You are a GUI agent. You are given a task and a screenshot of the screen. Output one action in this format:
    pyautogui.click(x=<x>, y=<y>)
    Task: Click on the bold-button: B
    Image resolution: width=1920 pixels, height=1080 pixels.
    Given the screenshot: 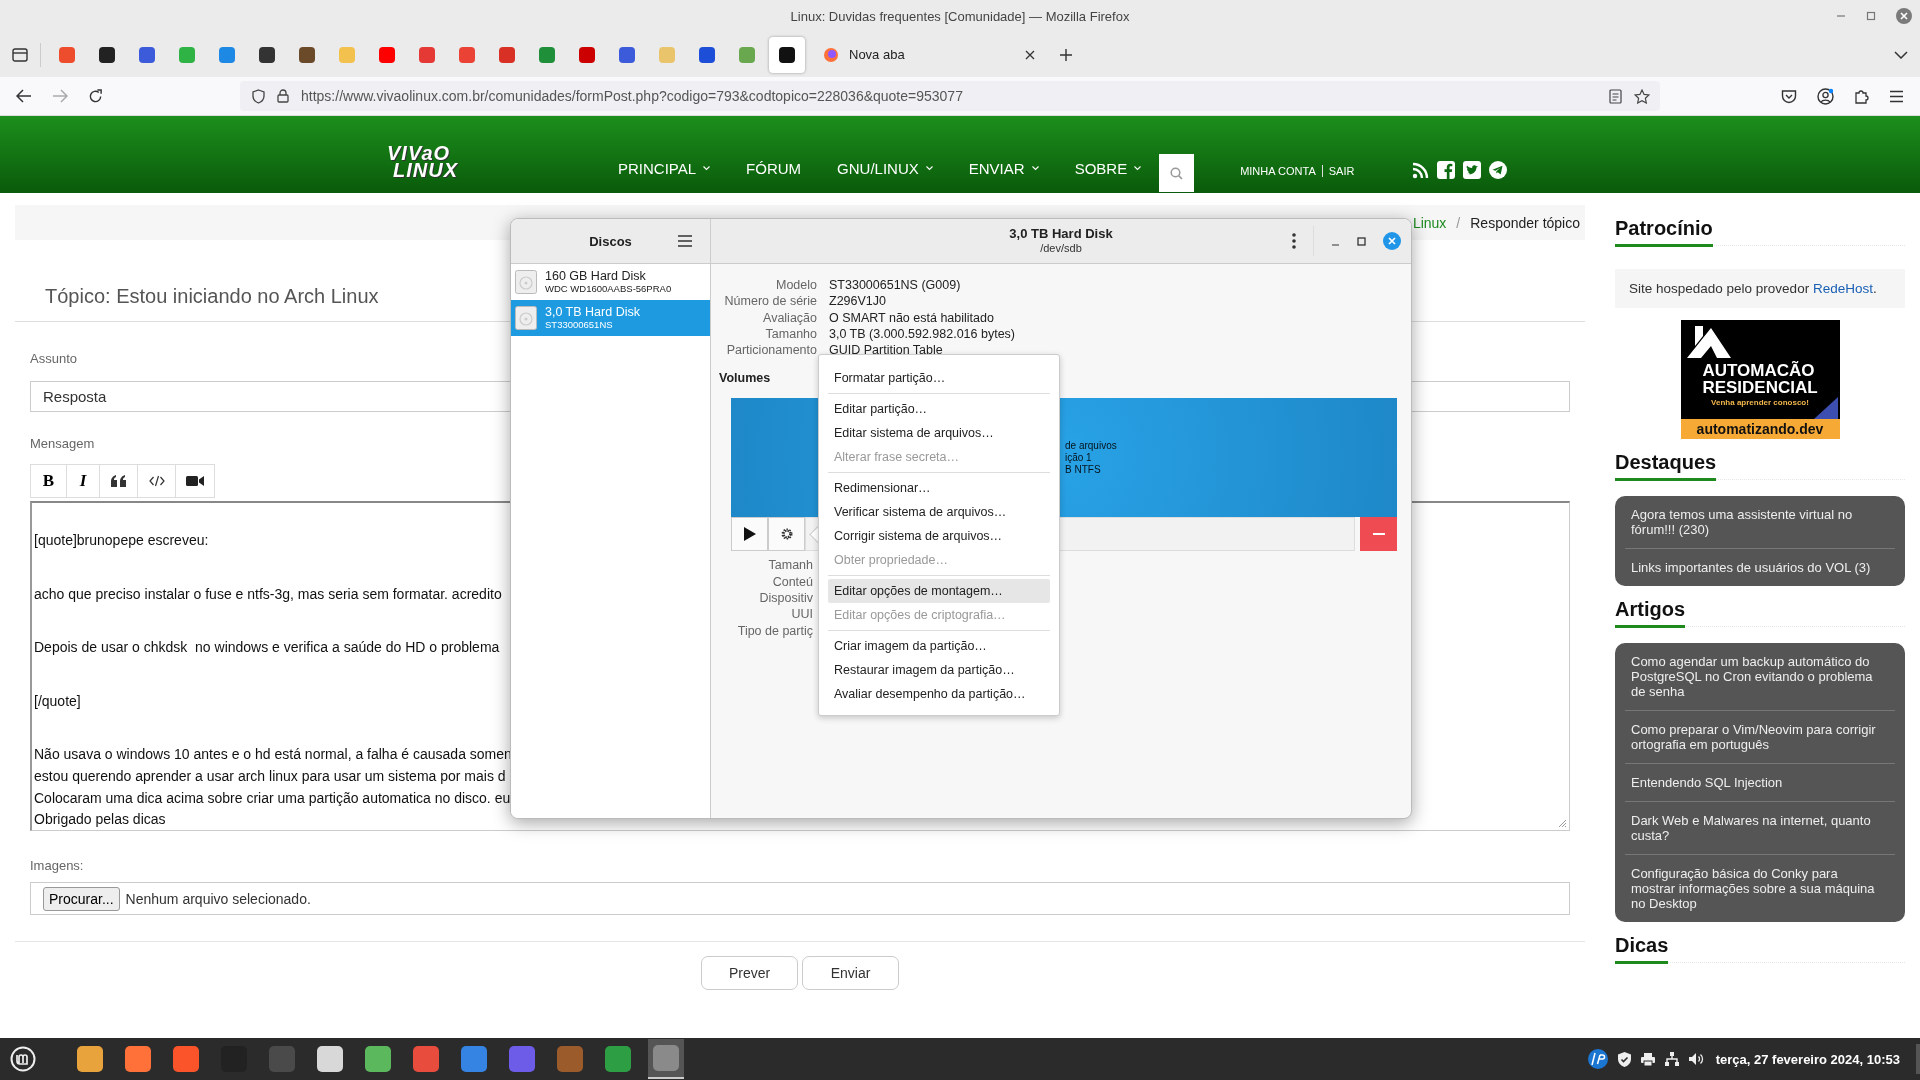 What is the action you would take?
    pyautogui.click(x=48, y=481)
    